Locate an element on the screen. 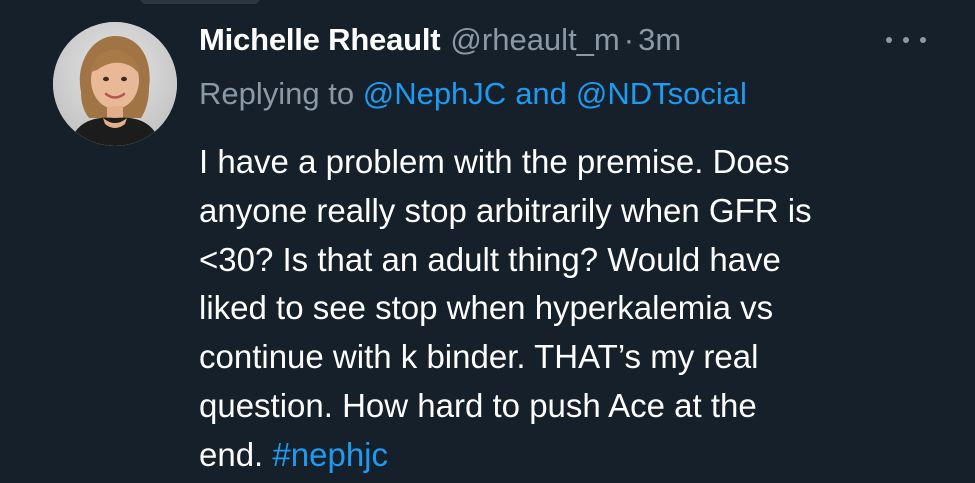 Image resolution: width=975 pixels, height=483 pixels. cropped-text-fragment is located at coordinates (200, 2).